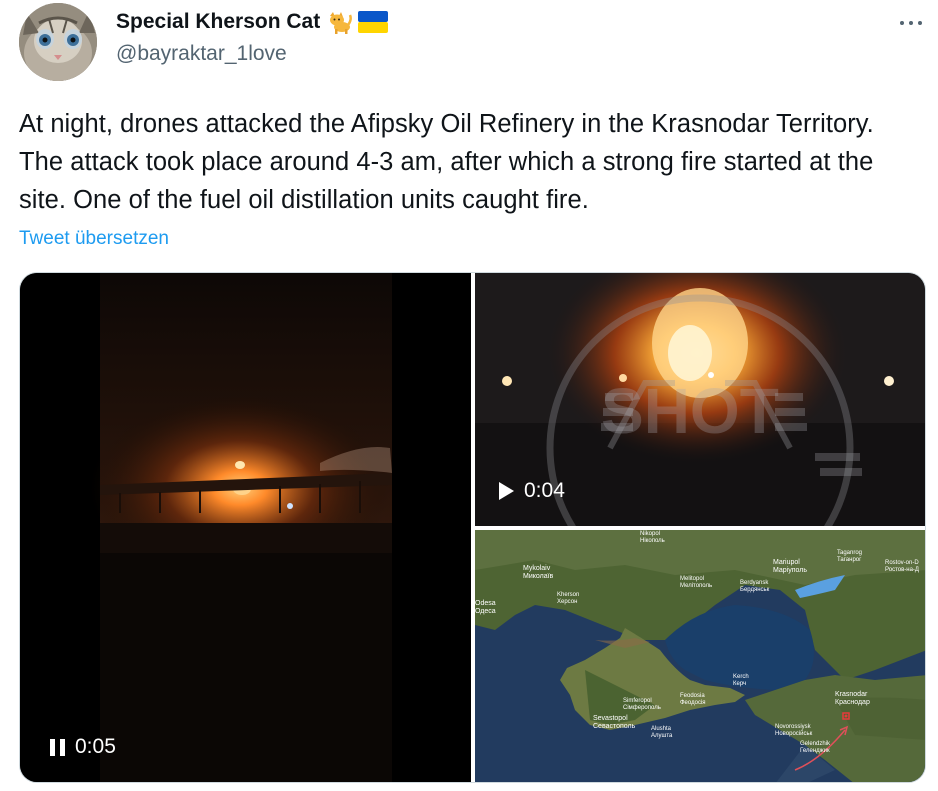 The width and height of the screenshot is (938, 791). I want to click on svg-text: Маріуполь, so click(790, 570).